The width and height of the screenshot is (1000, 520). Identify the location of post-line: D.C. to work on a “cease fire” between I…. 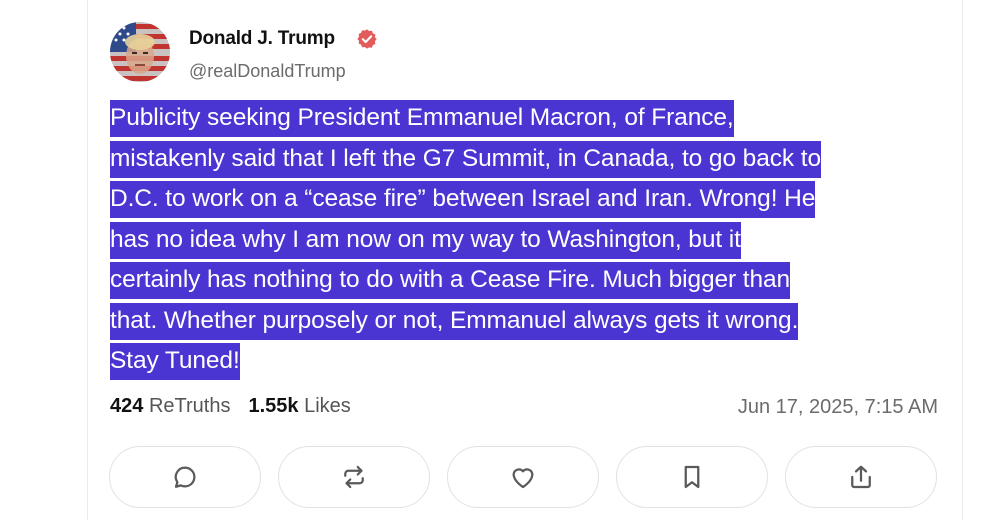
(530, 199).